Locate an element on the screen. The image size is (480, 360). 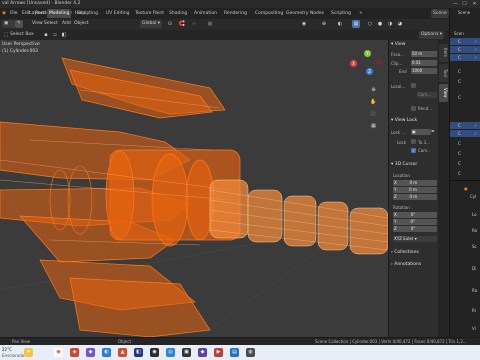
shading-wireframe-icon: ○ is located at coordinates (370, 24).